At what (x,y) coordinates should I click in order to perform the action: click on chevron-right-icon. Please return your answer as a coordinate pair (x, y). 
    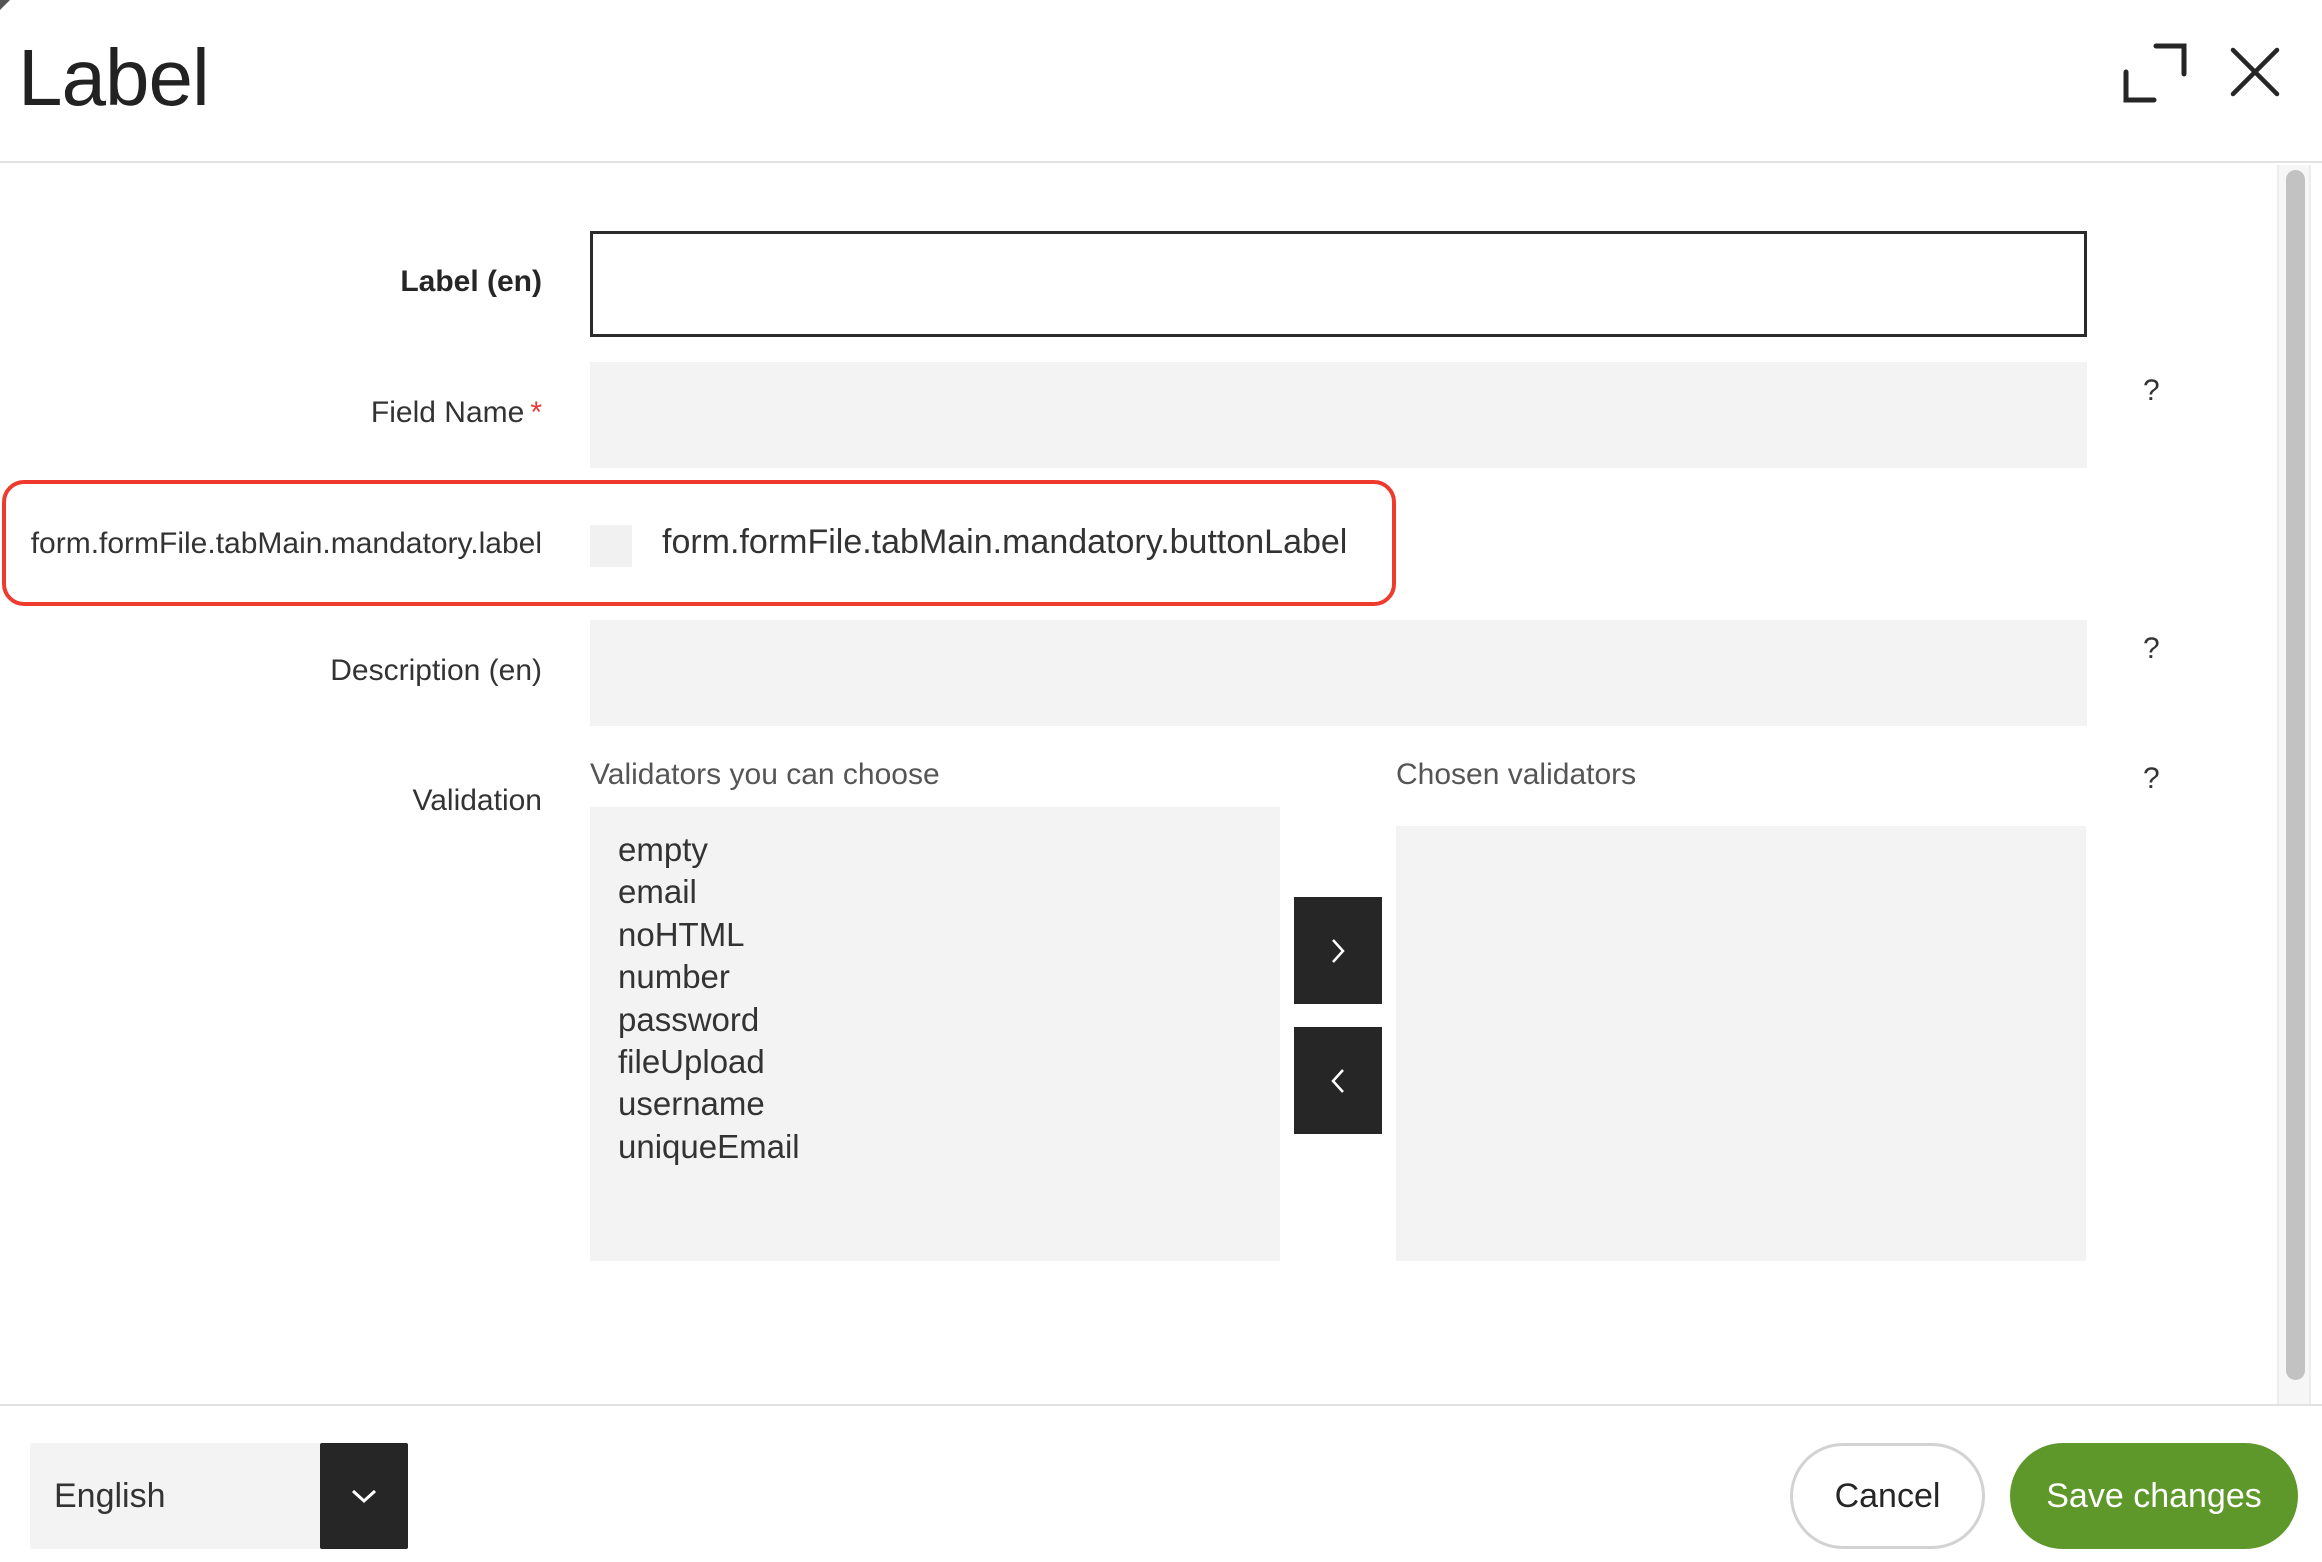
    Looking at the image, I should click on (1338, 950).